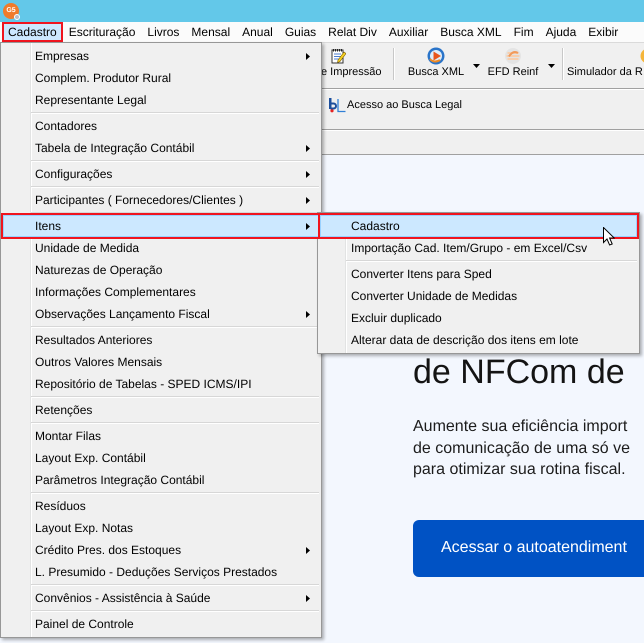  Describe the element at coordinates (161, 314) in the screenshot. I see `menu-item: Observações Lançamento Fiscal` at that location.